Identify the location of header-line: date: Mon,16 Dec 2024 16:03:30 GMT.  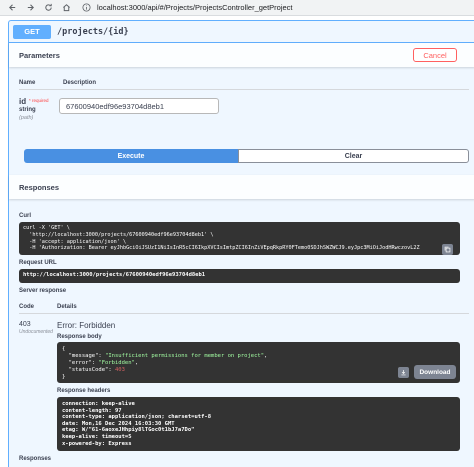
(118, 423).